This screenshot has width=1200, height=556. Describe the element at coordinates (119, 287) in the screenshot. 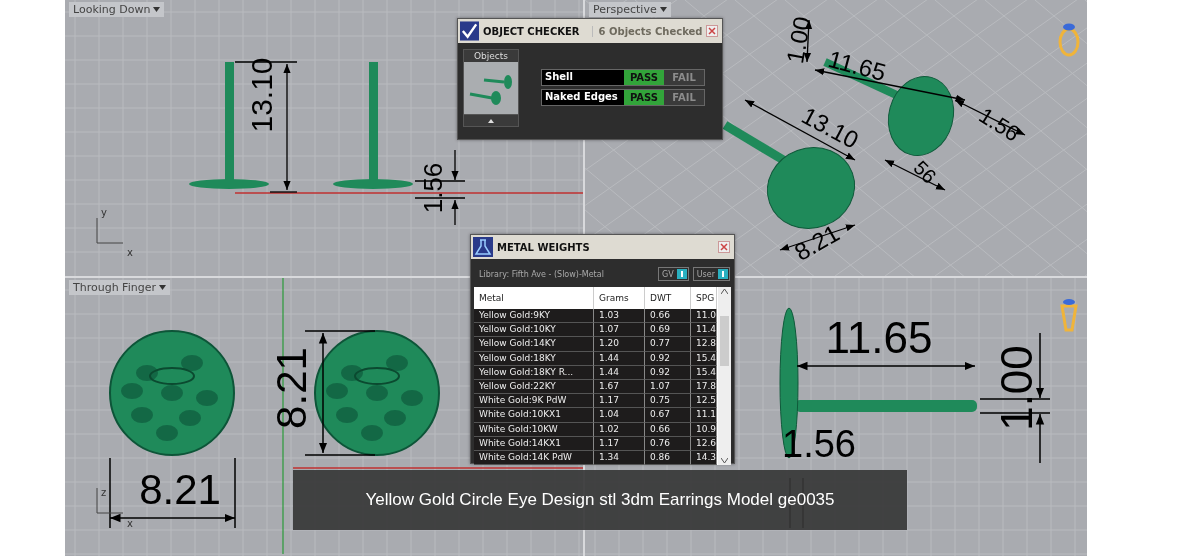

I see `viewport-tab: Through Finger` at that location.